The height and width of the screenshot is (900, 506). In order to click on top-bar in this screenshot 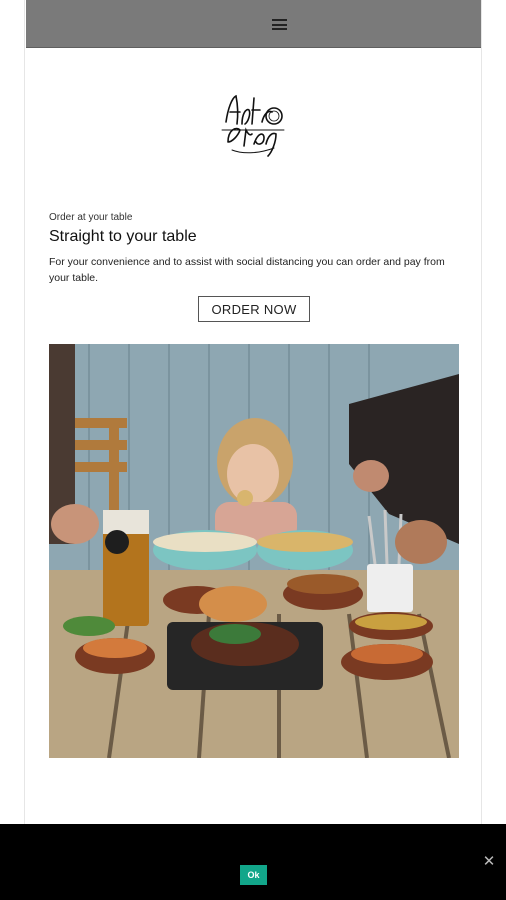, I will do `click(253, 24)`.